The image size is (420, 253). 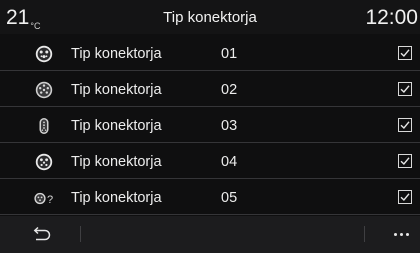 What do you see at coordinates (44, 198) in the screenshot?
I see `connector-type-unknown-icon: ?` at bounding box center [44, 198].